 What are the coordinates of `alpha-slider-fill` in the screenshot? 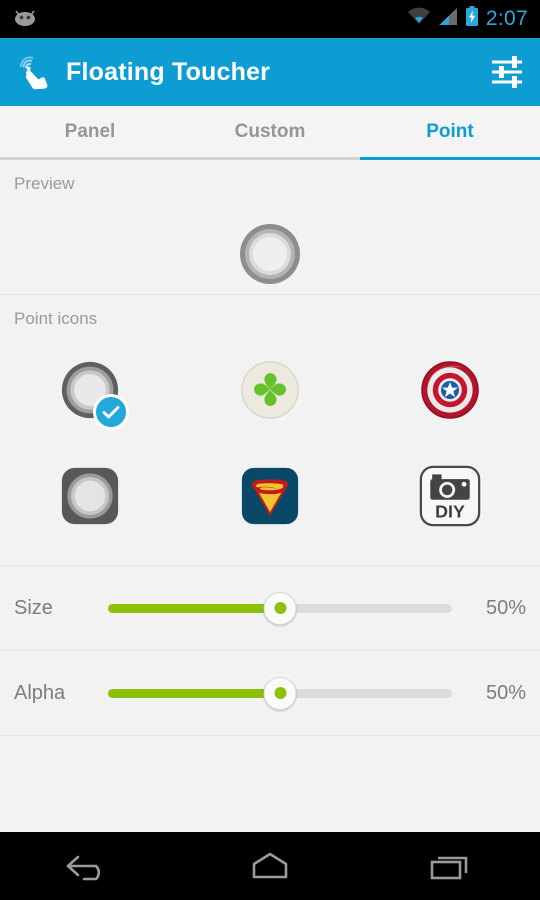 It's located at (194, 693).